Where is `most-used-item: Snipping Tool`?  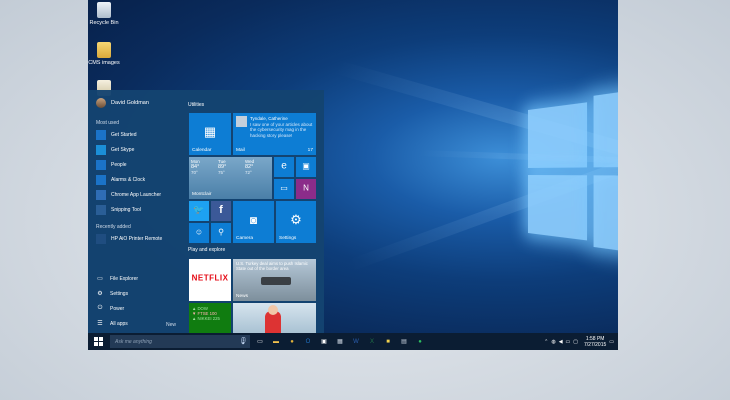 most-used-item: Snipping Tool is located at coordinates (118, 210).